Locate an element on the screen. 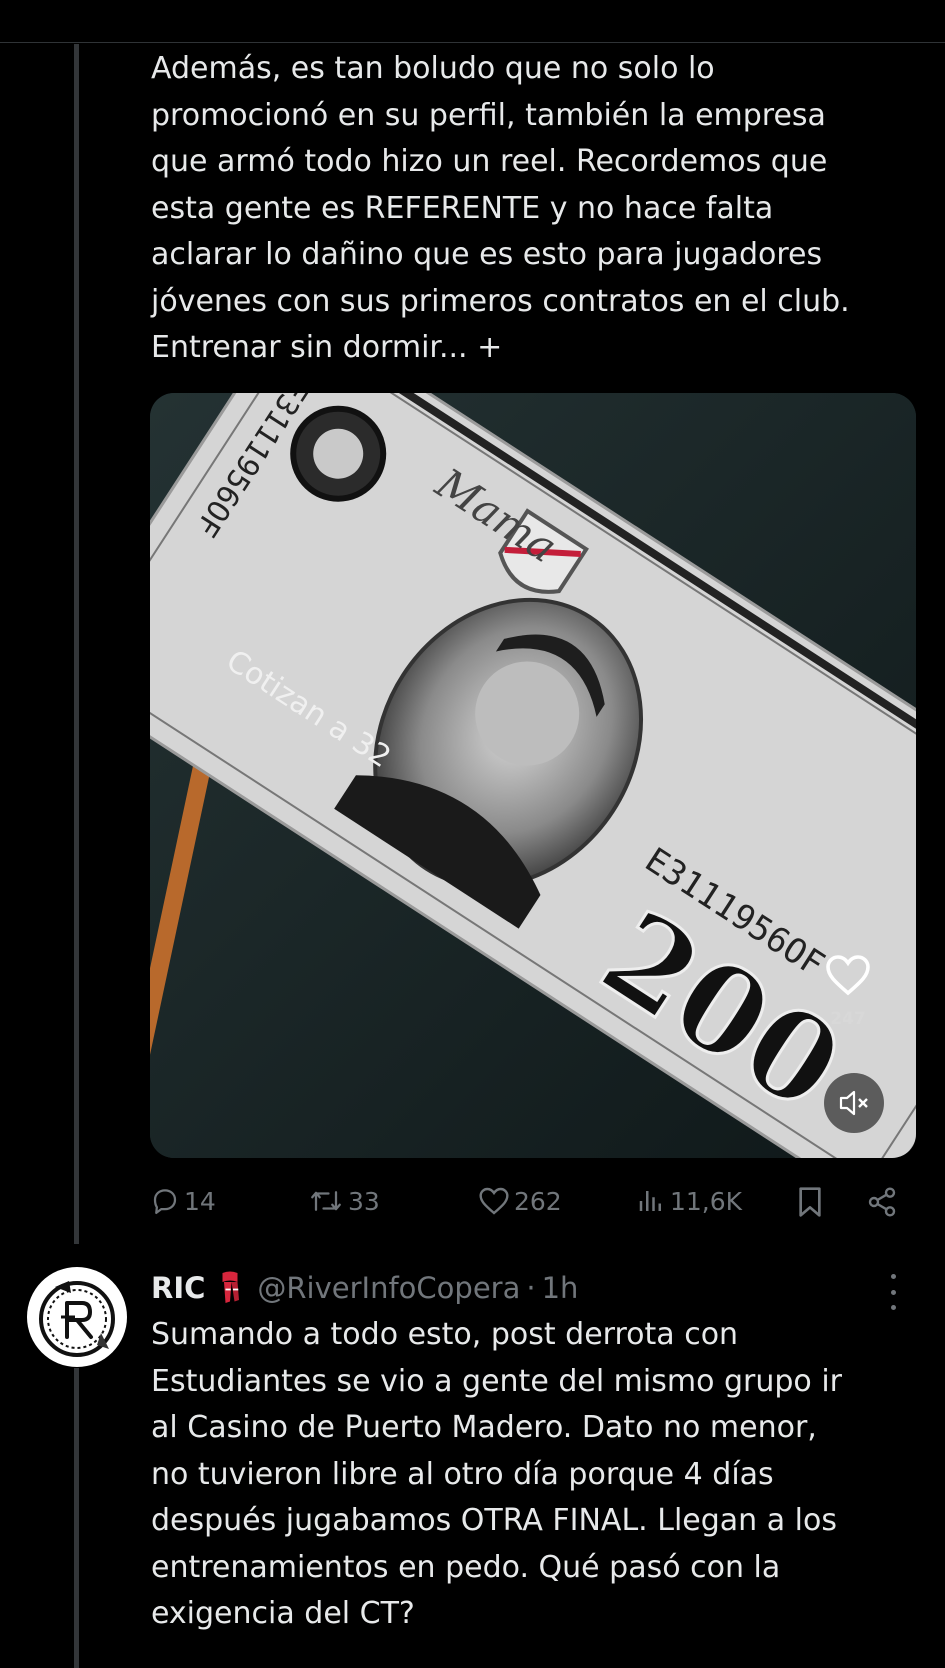  reply-icon is located at coordinates (165, 1201).